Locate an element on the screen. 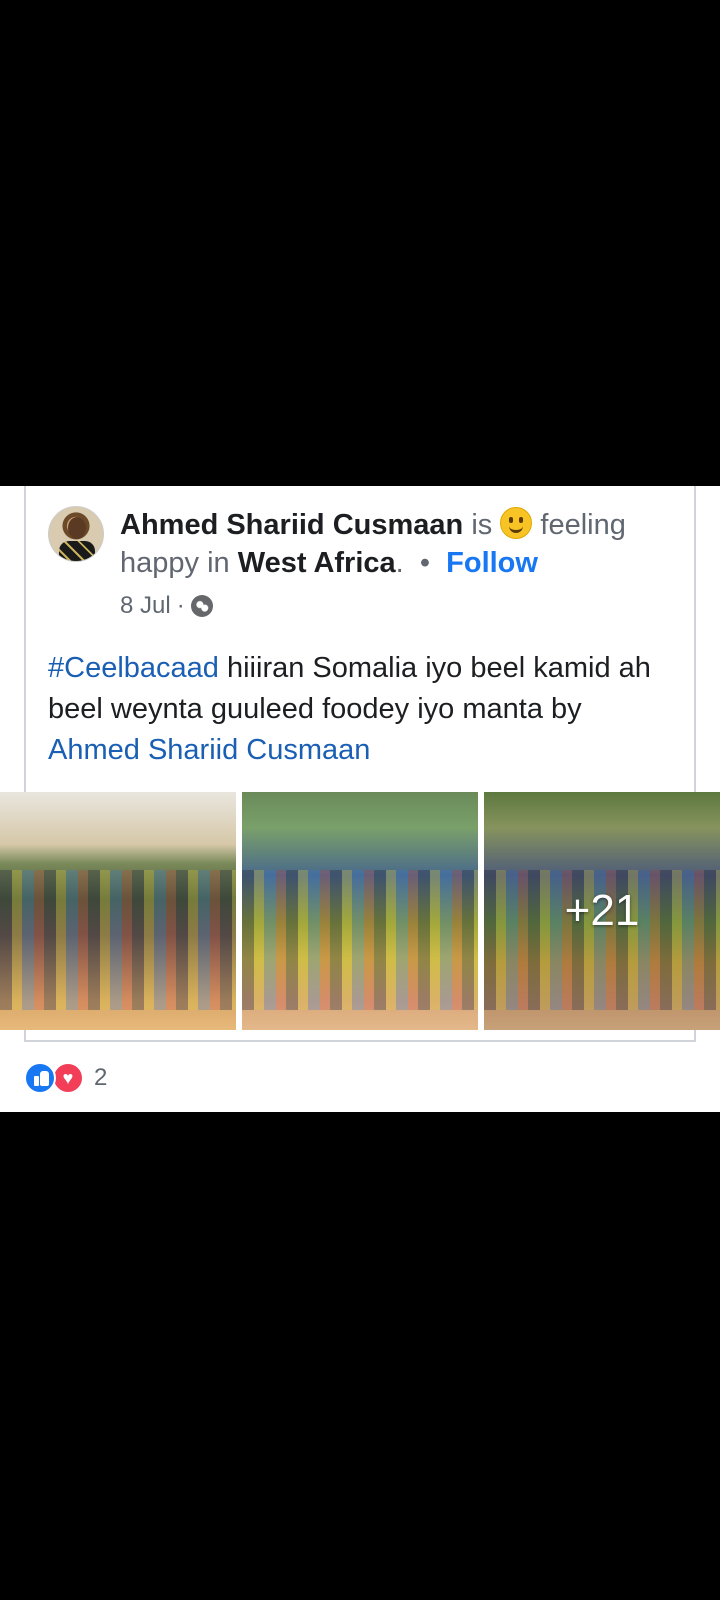 This screenshot has height=1600, width=720. reactions-bar: ♥ 2 is located at coordinates (65, 1078).